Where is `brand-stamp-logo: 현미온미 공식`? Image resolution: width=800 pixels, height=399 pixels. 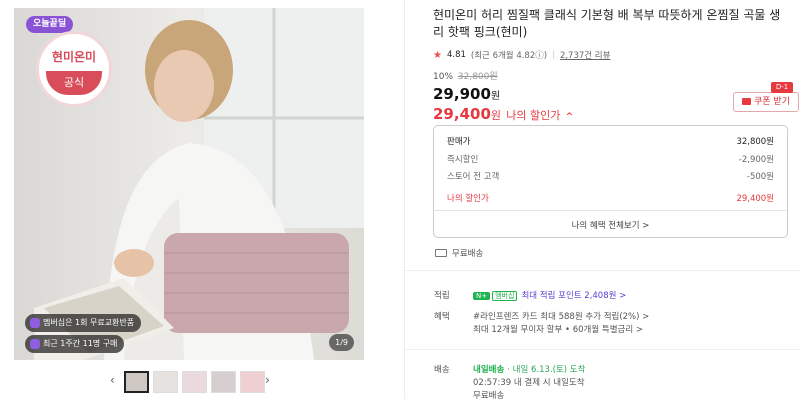
brand-stamp-logo: 현미온미 공식 is located at coordinates (74, 69).